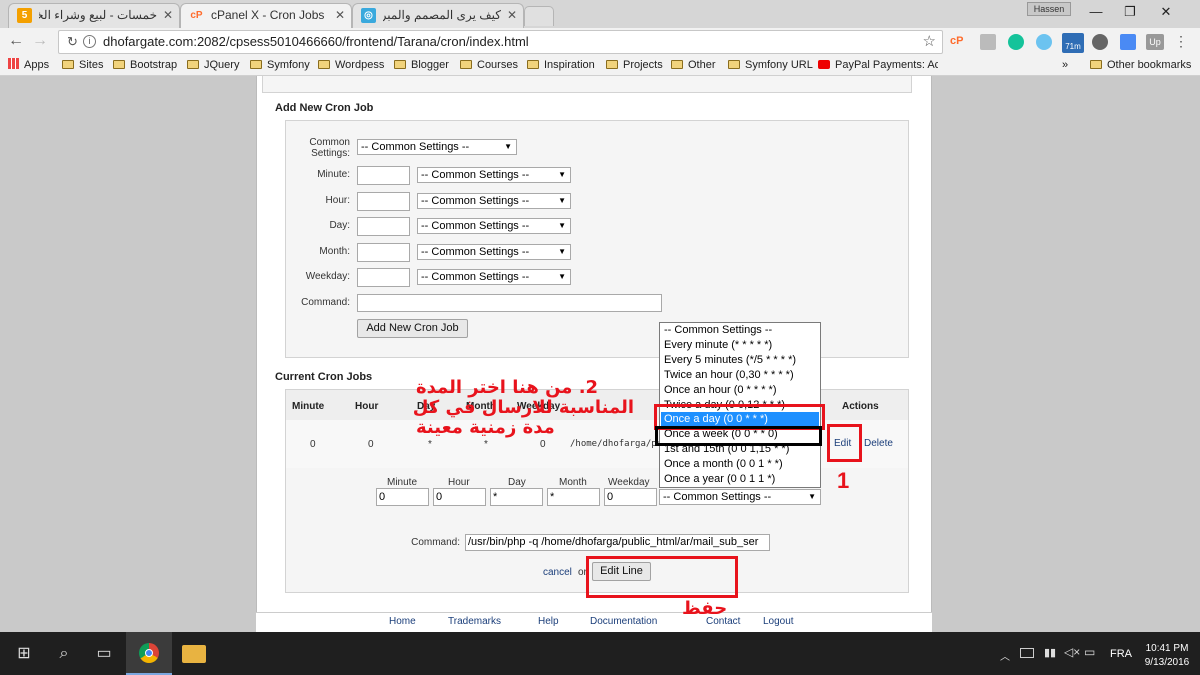 The height and width of the screenshot is (675, 1200). What do you see at coordinates (517, 482) in the screenshot?
I see `edit-day-label: Day` at bounding box center [517, 482].